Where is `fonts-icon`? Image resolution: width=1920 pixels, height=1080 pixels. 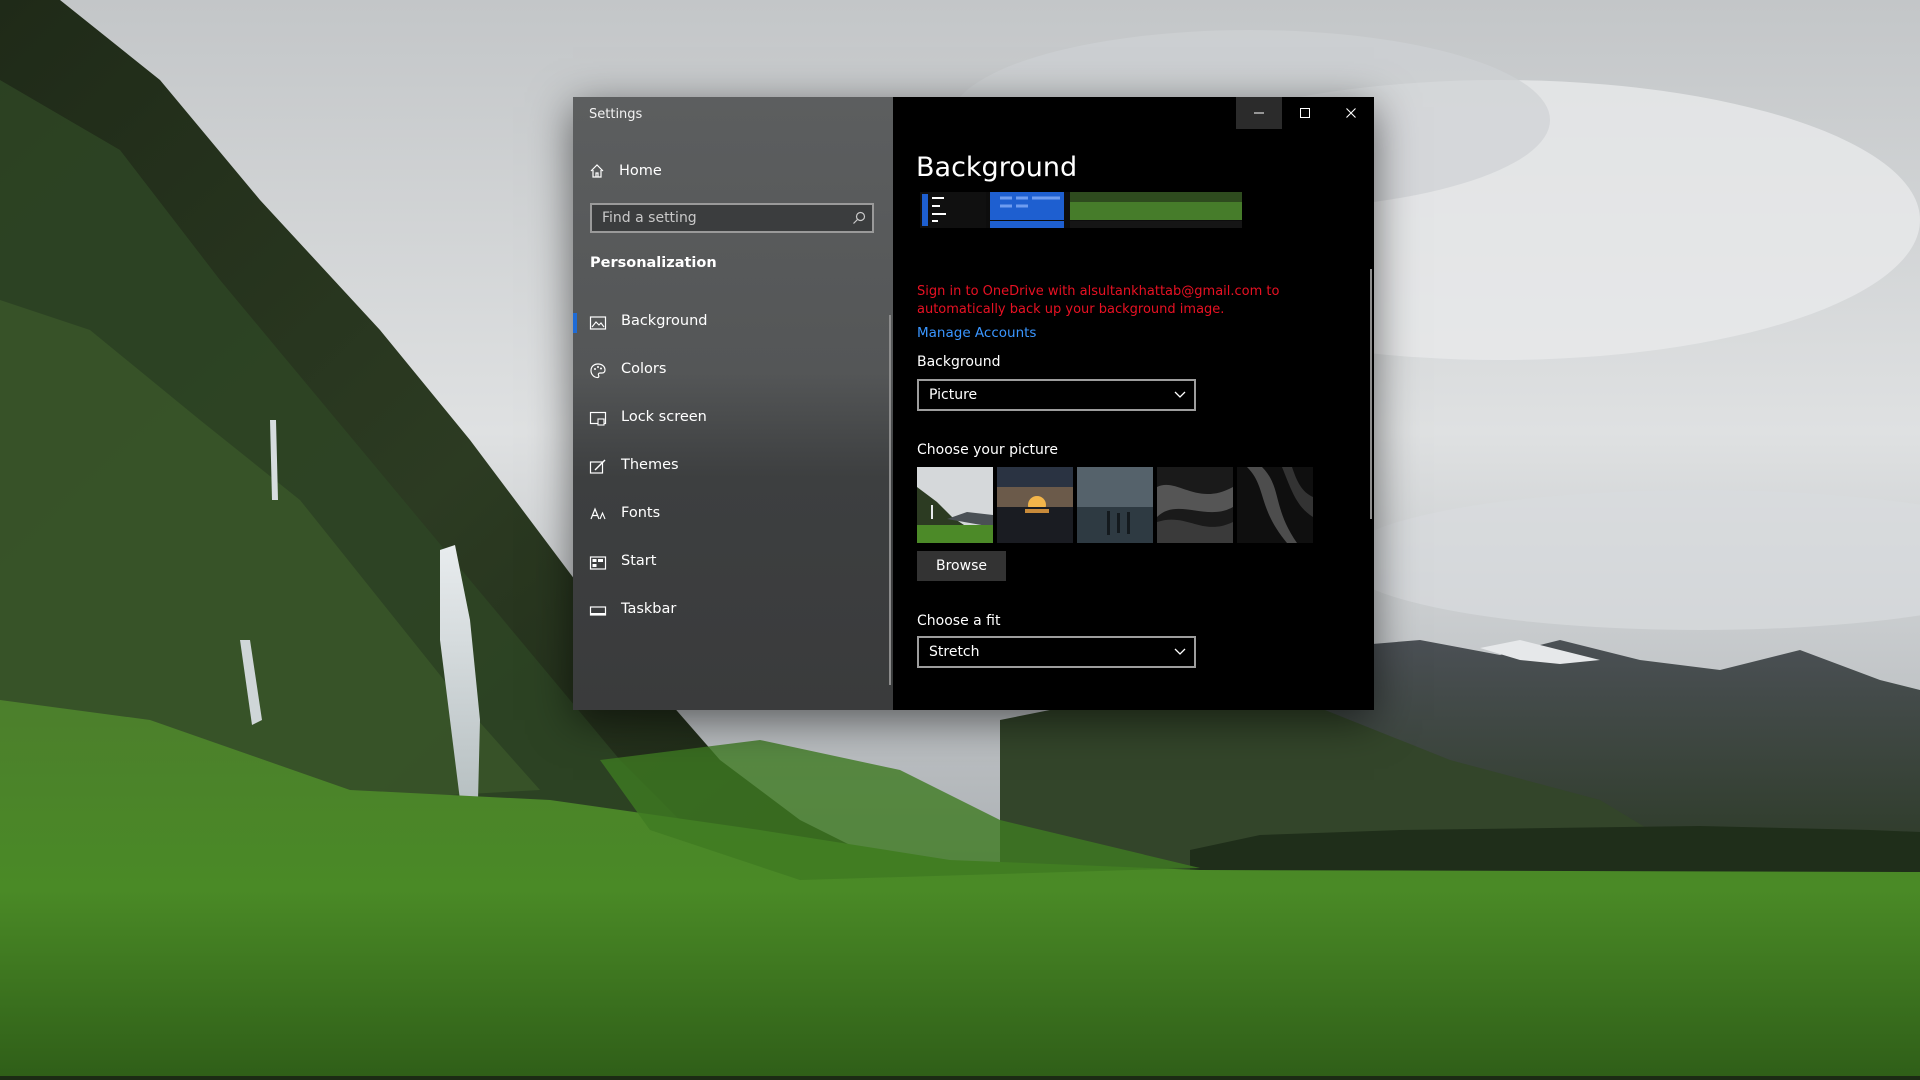
fonts-icon is located at coordinates (598, 513).